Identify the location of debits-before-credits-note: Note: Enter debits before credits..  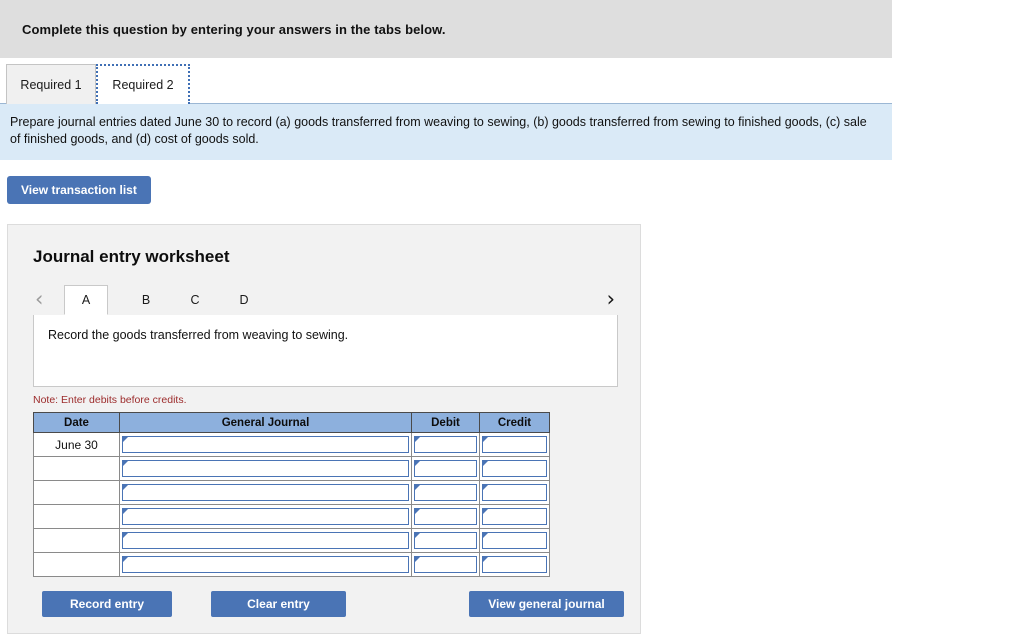
(110, 400).